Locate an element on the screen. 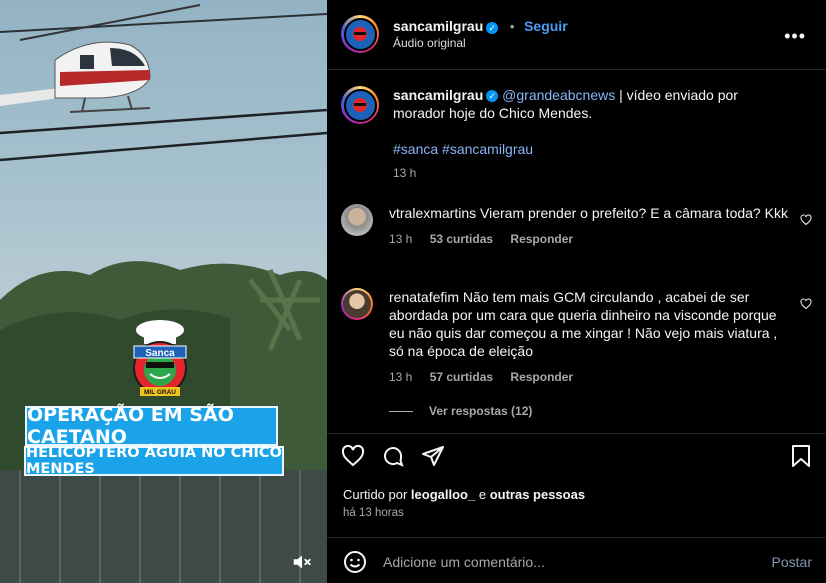 The width and height of the screenshot is (826, 583). comment-username: vtralexmartins is located at coordinates (432, 213).